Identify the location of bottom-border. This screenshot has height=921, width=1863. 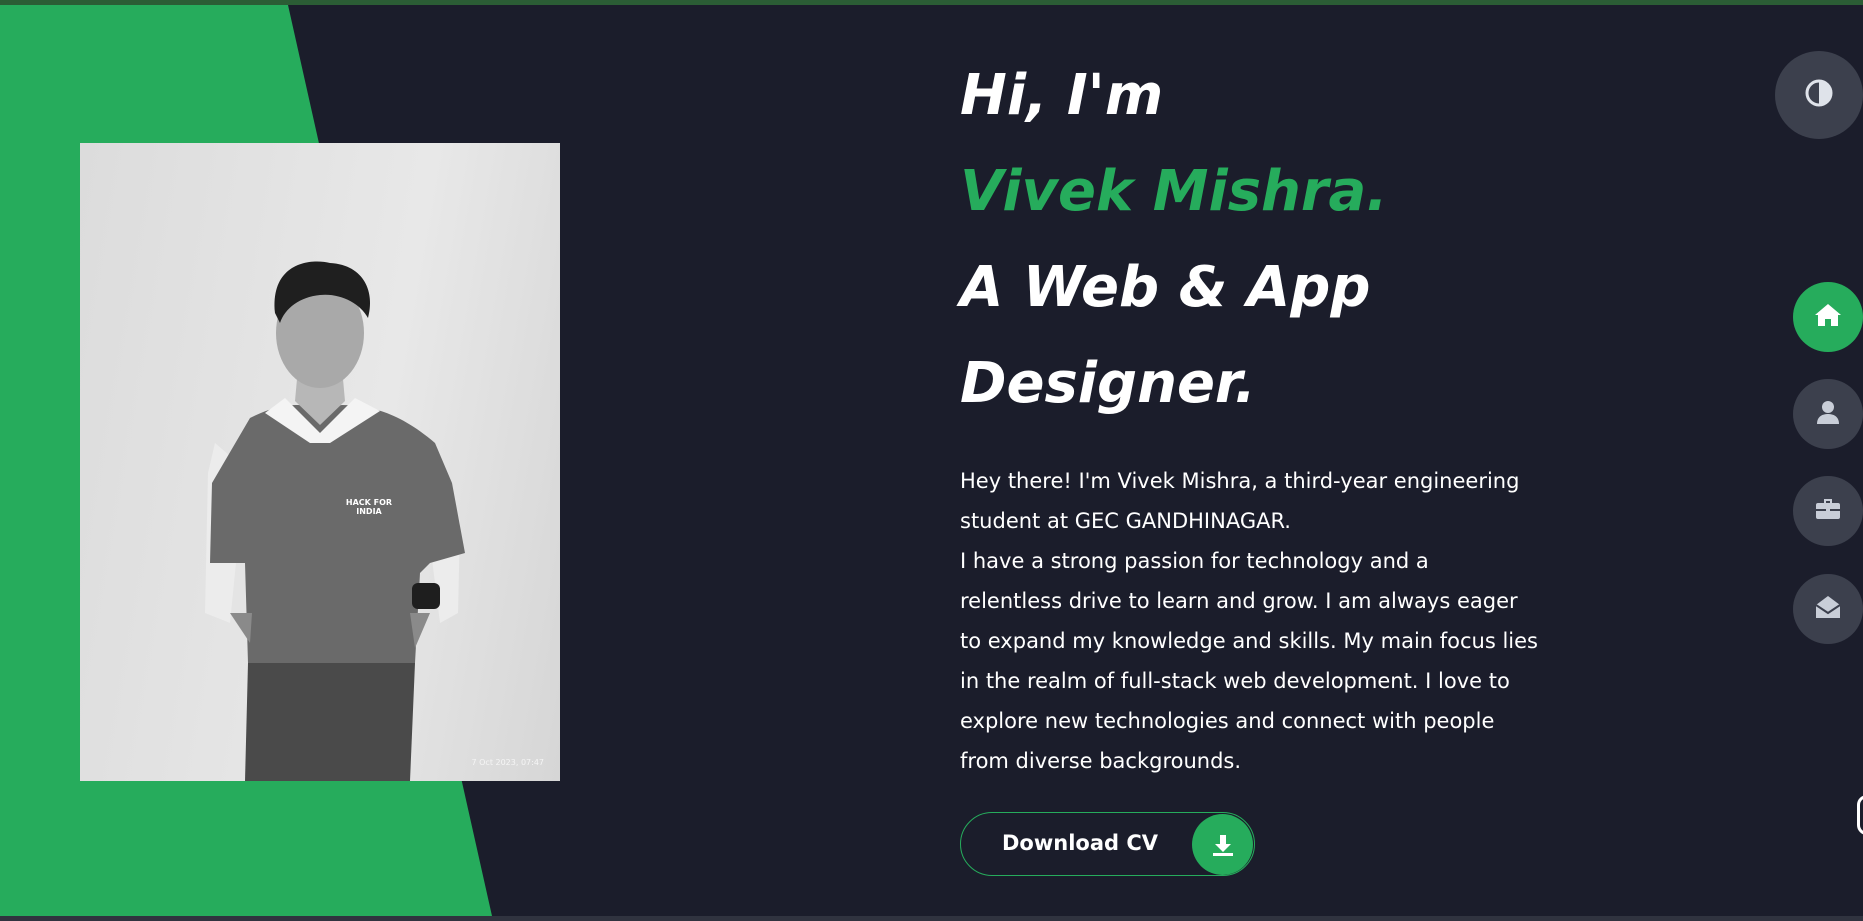
(931, 918).